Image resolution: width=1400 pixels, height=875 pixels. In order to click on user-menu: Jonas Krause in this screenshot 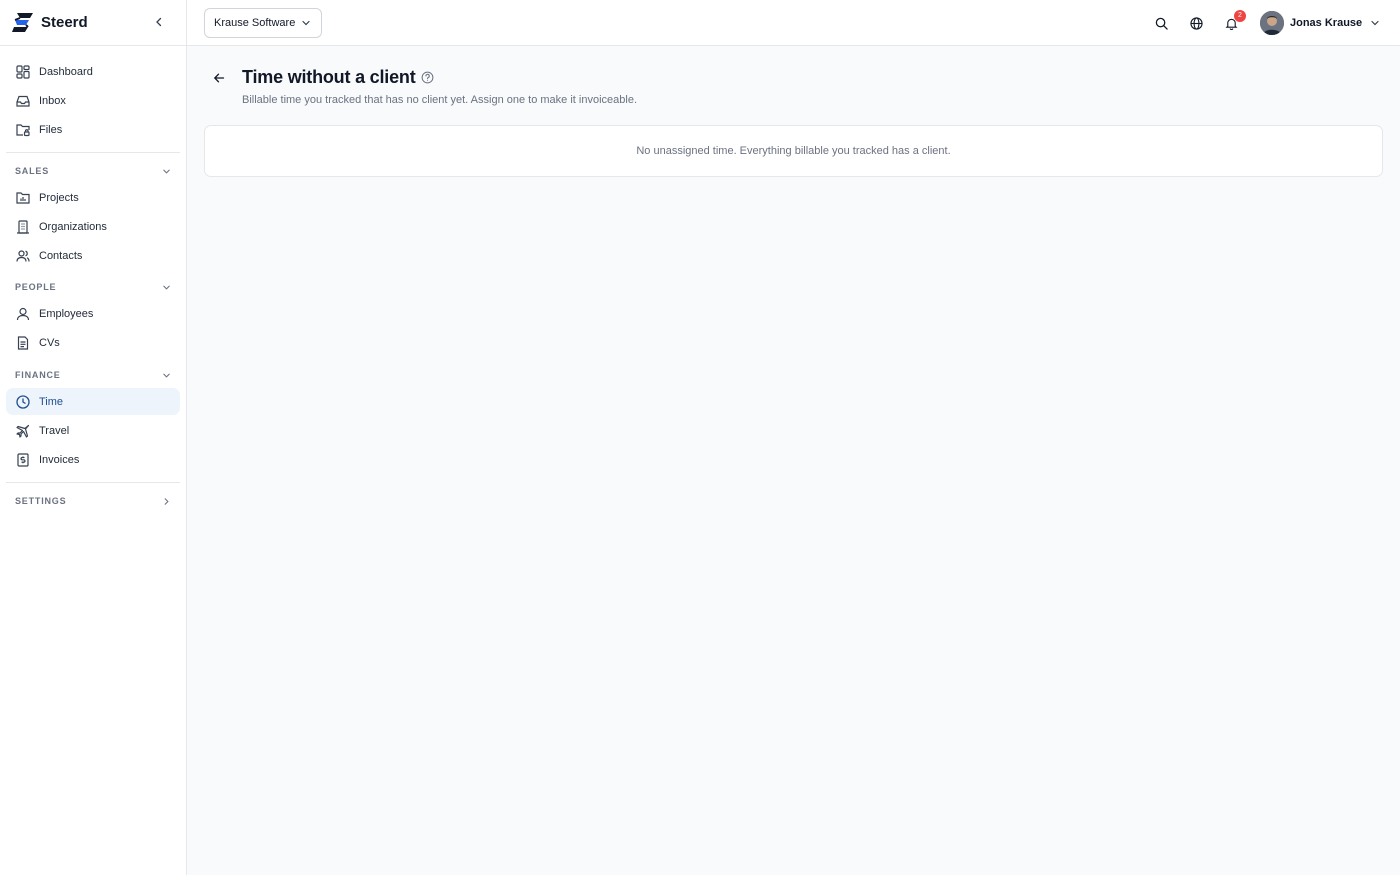, I will do `click(1320, 23)`.